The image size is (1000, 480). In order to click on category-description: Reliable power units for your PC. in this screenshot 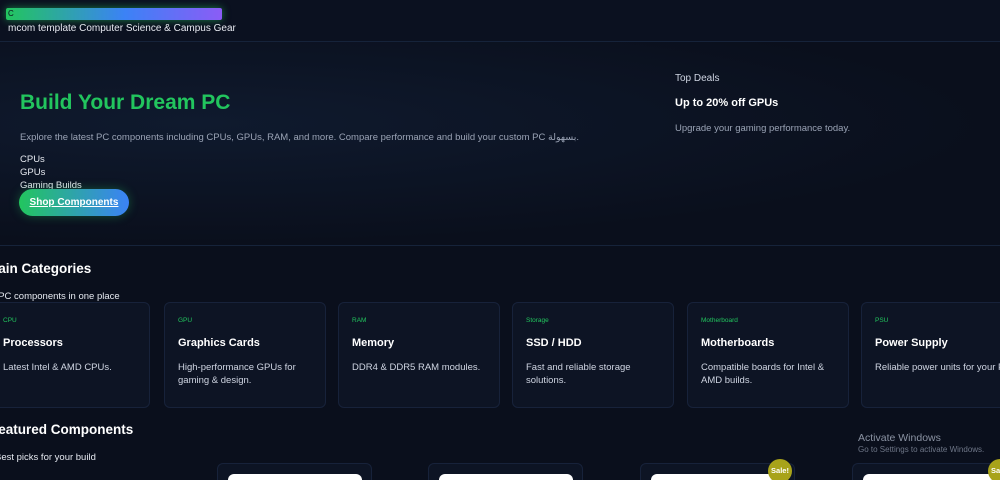, I will do `click(937, 367)`.